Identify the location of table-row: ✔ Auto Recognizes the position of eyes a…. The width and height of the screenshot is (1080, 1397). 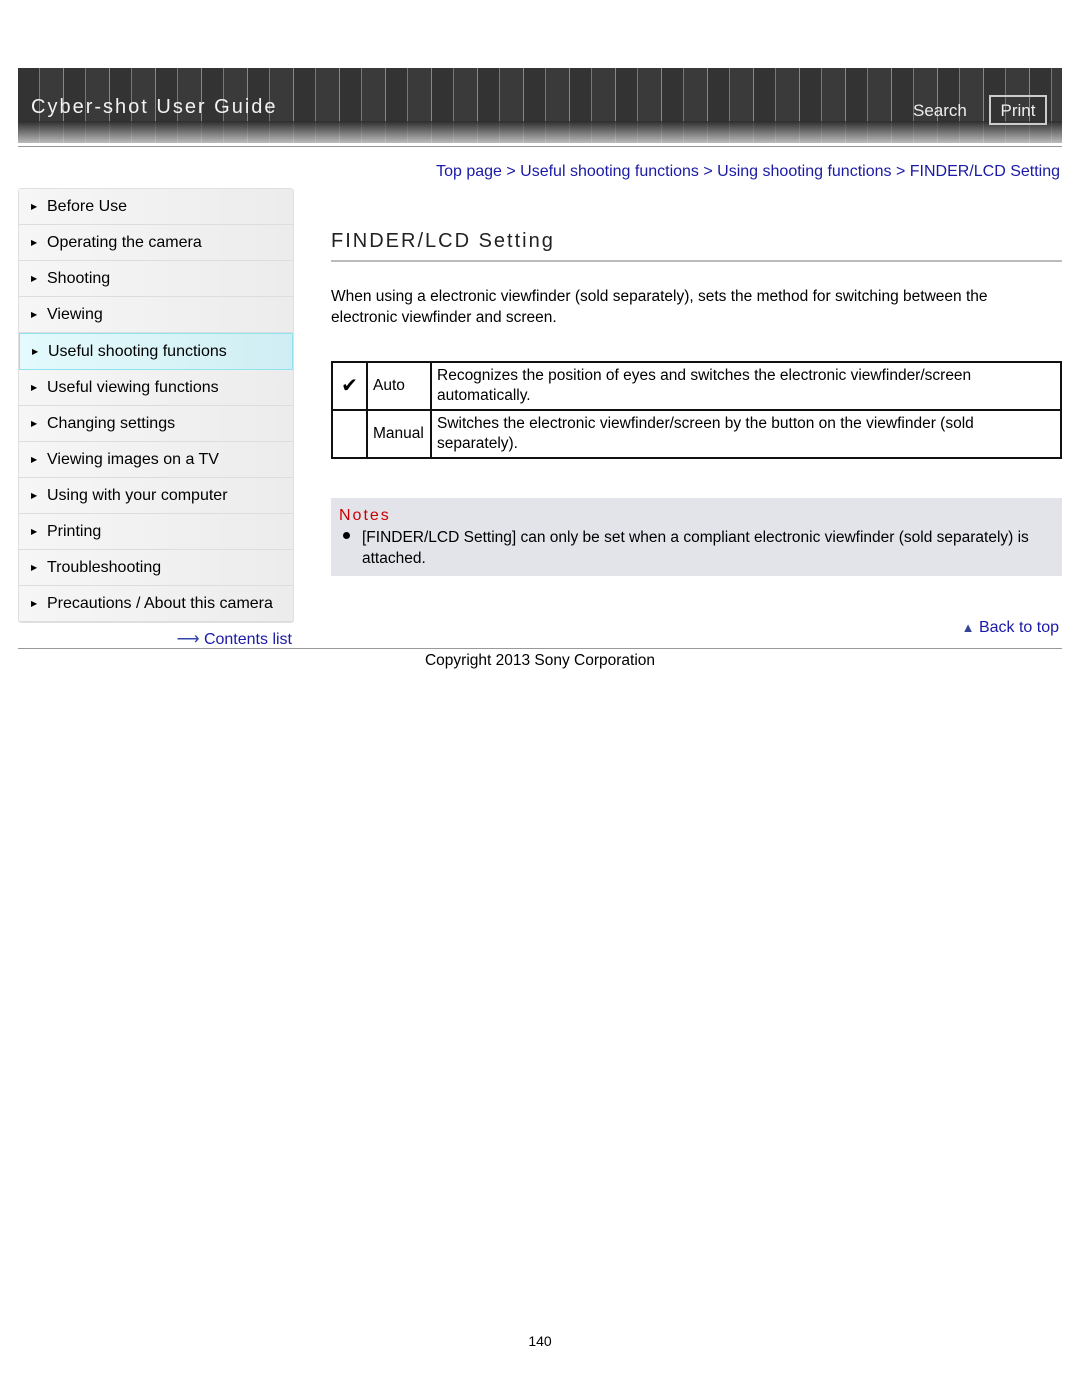
(696, 386).